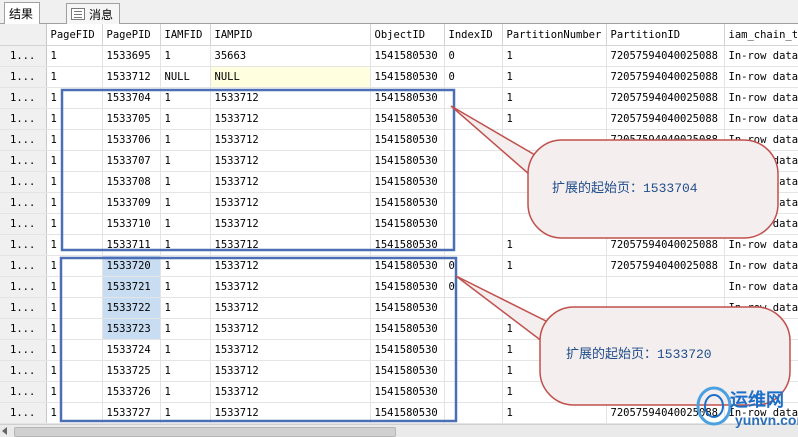 This screenshot has height=437, width=798. I want to click on column-header: iam_chain_ty, so click(761, 35).